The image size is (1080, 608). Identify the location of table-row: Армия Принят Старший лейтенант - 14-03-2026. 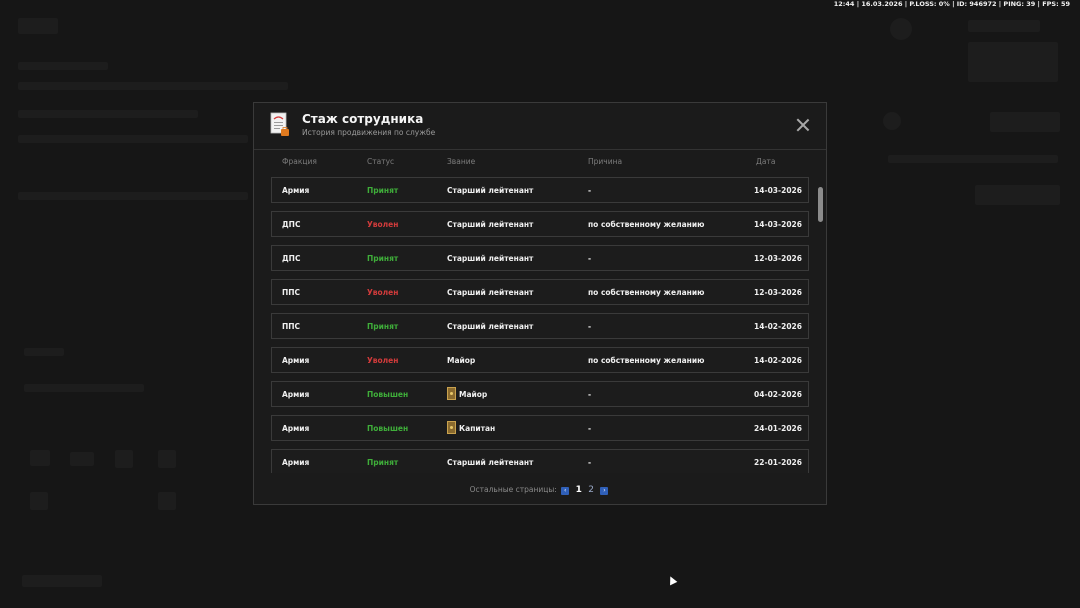
(540, 190).